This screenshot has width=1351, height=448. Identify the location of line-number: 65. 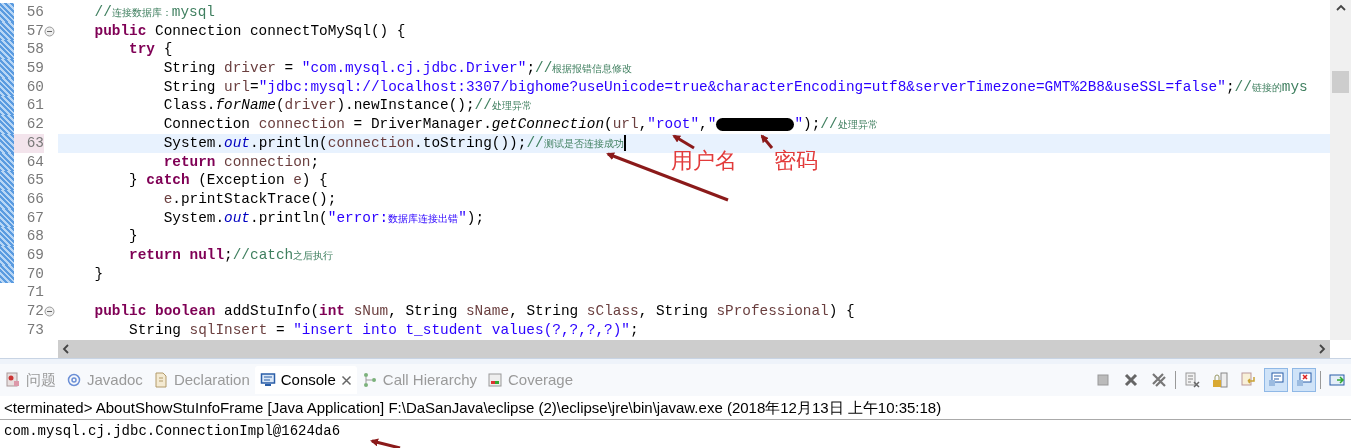
(35, 180).